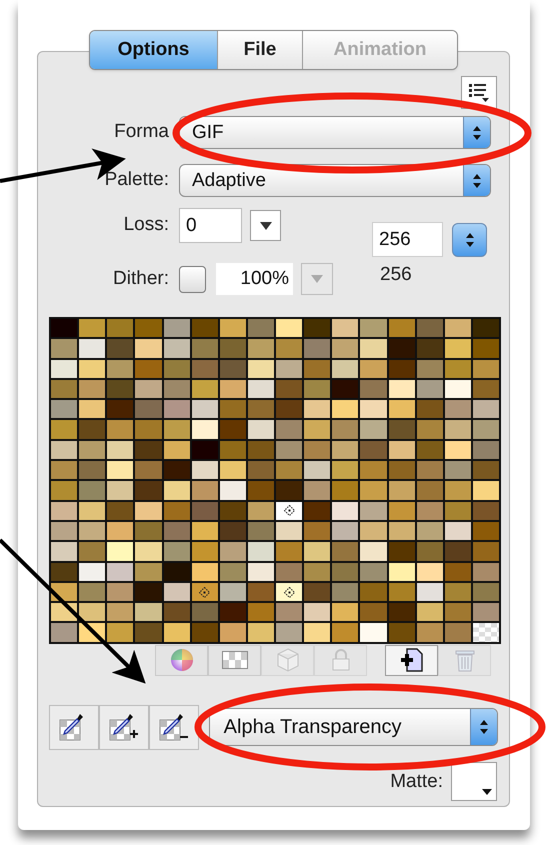  What do you see at coordinates (146, 225) in the screenshot?
I see `field-label: Loss:` at bounding box center [146, 225].